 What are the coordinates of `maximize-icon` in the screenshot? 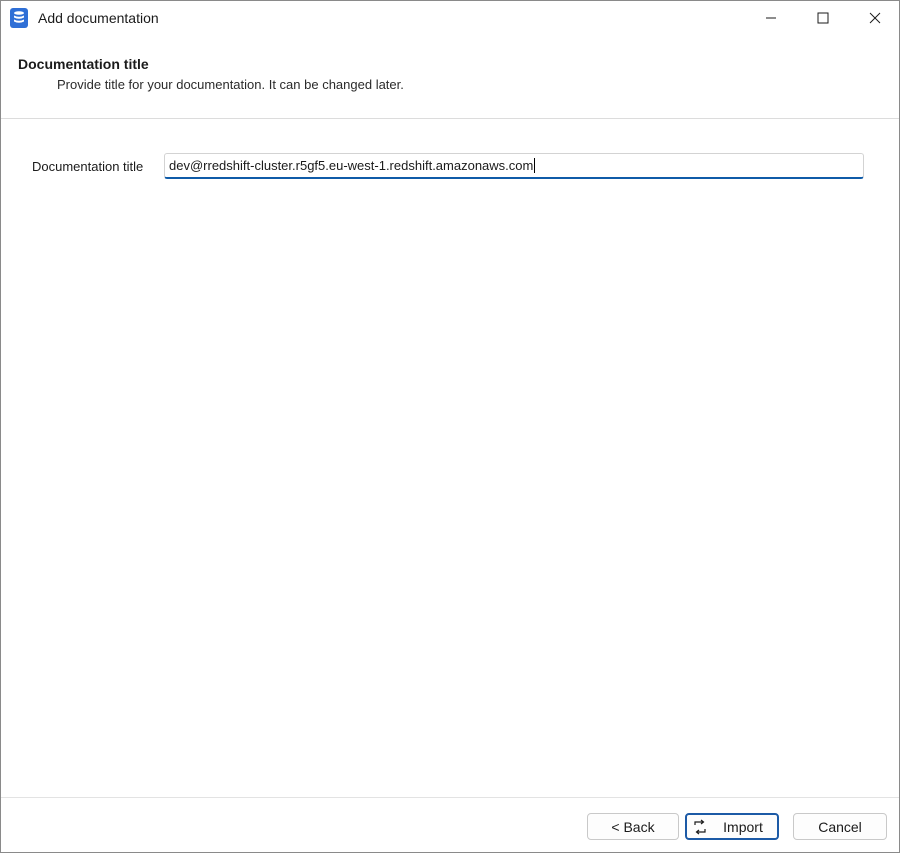 It's located at (823, 17).